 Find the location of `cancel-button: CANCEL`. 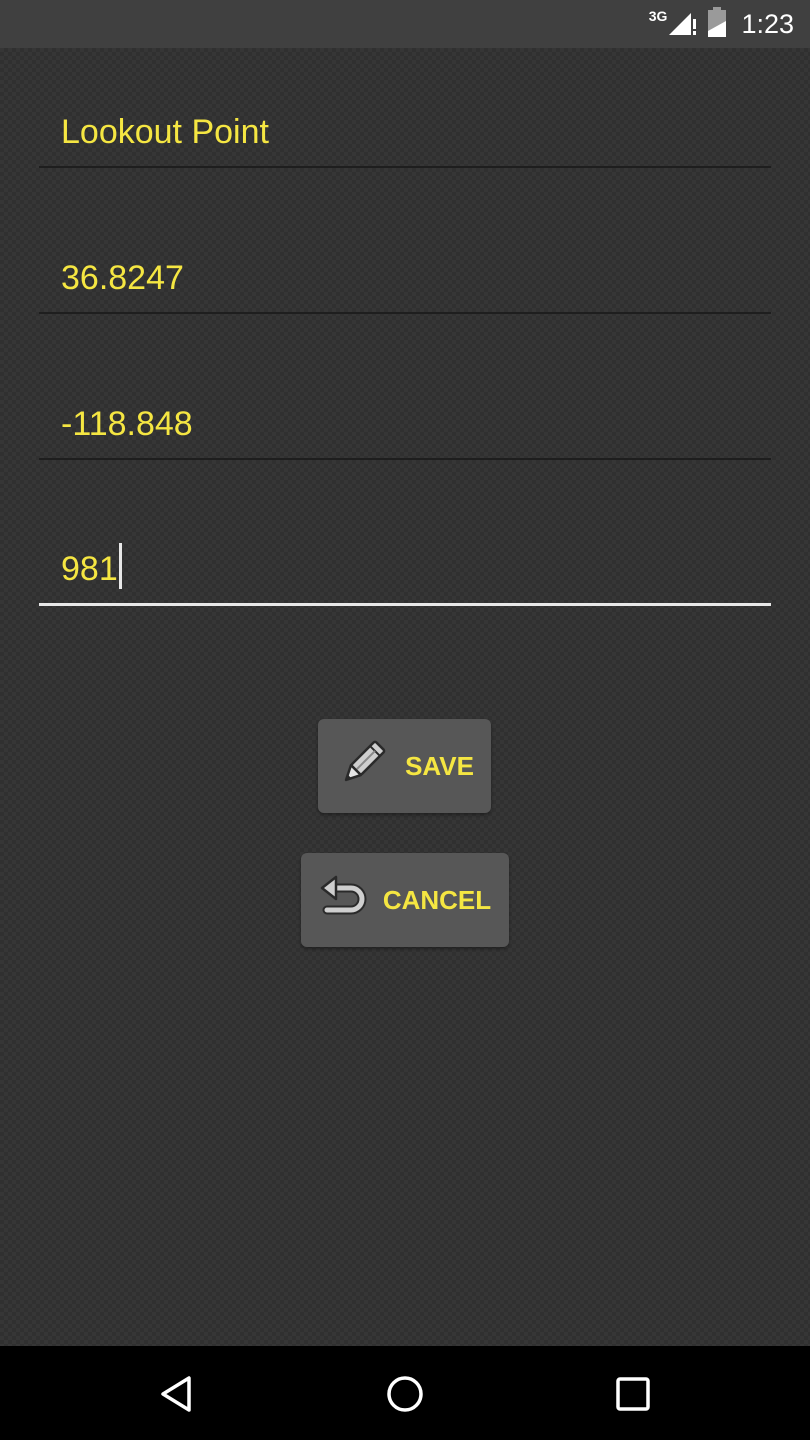

cancel-button: CANCEL is located at coordinates (405, 900).